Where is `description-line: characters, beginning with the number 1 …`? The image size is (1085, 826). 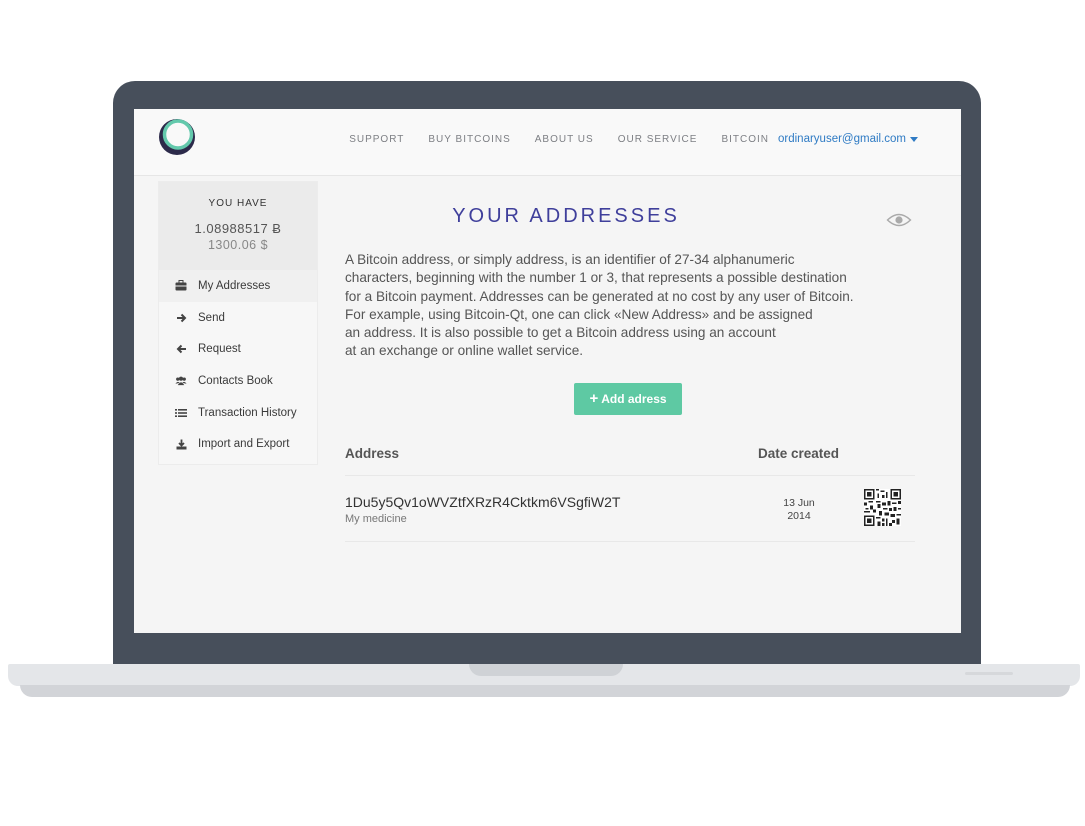 description-line: characters, beginning with the number 1 … is located at coordinates (596, 278).